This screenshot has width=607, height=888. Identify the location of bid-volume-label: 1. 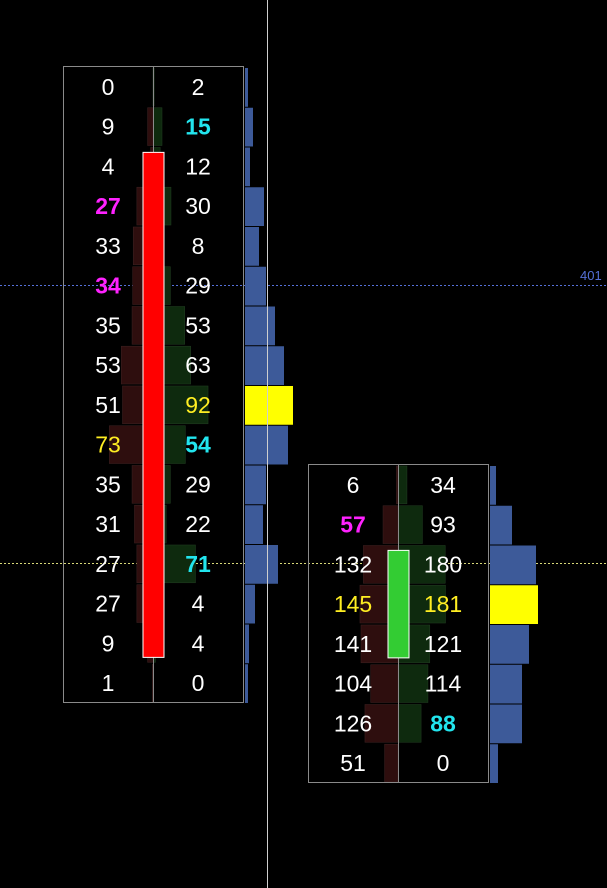
(108, 683).